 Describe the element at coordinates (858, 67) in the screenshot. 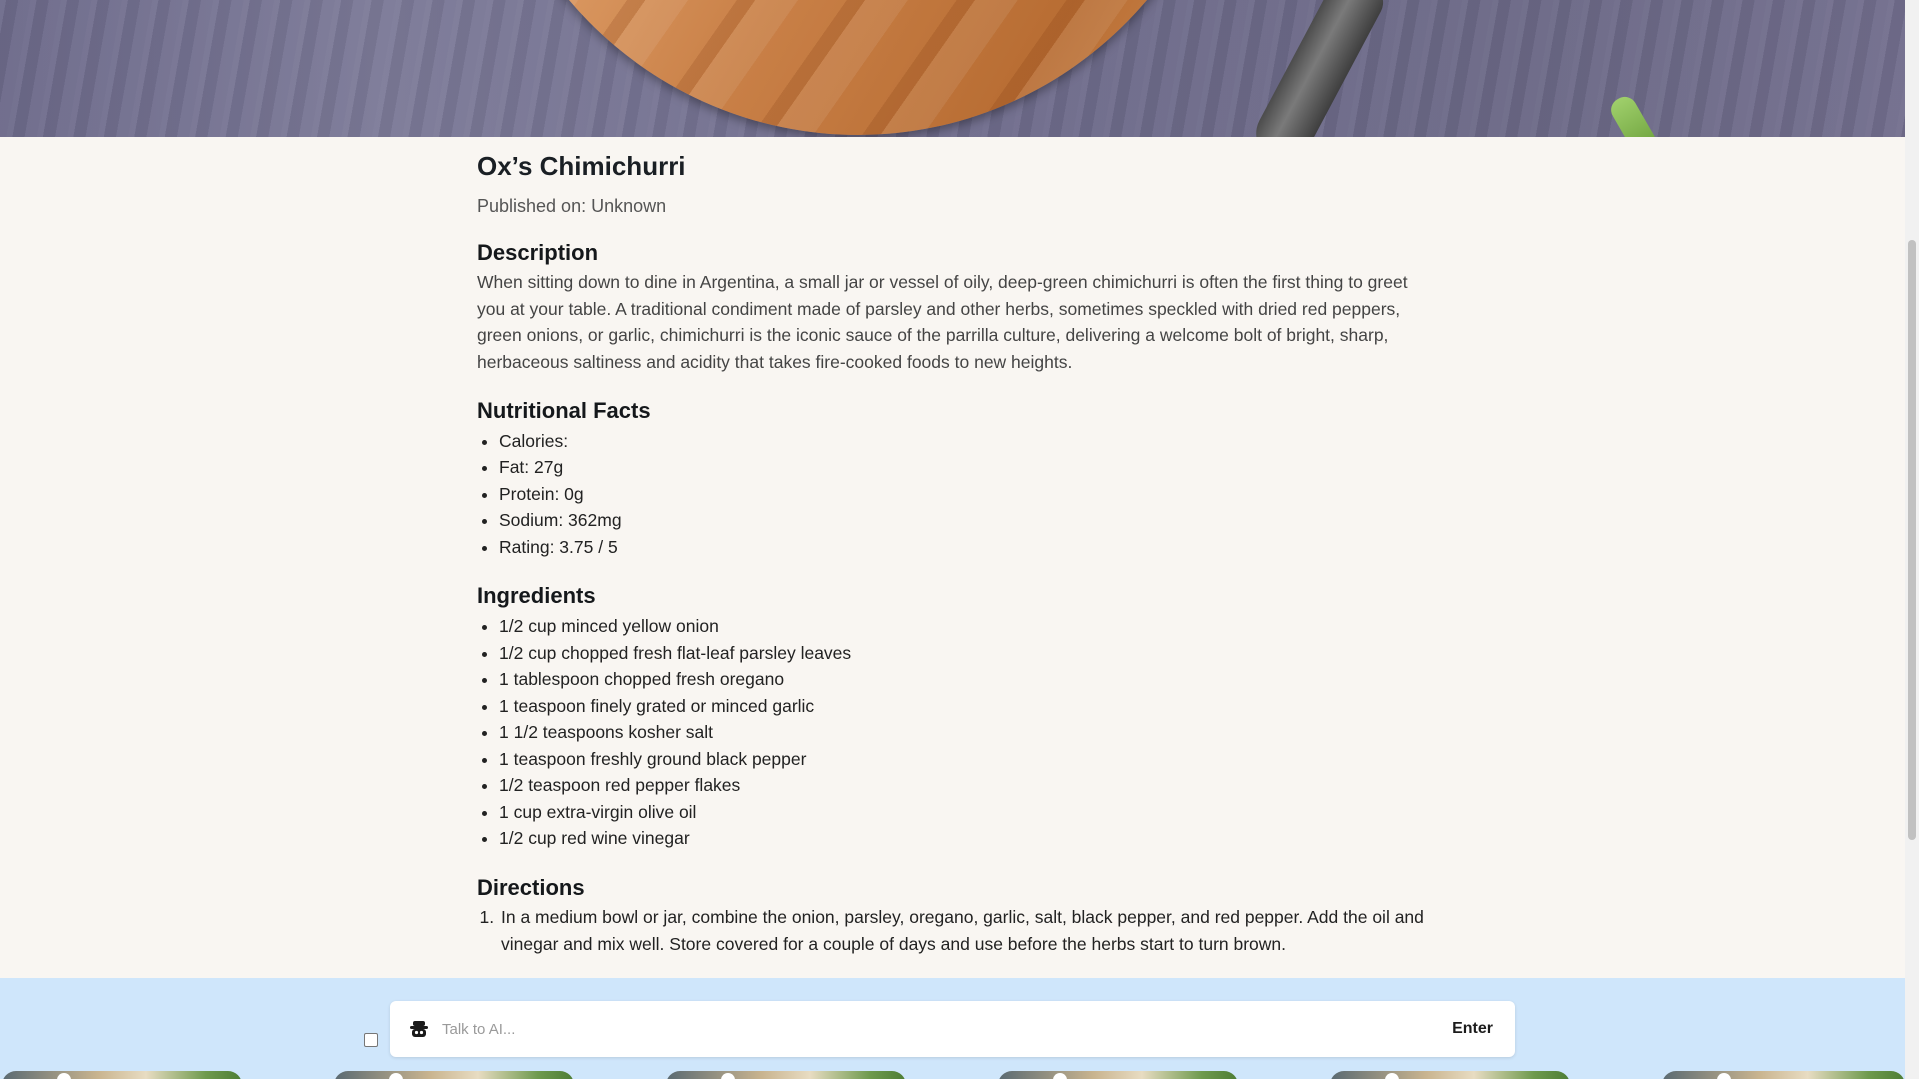

I see `cutting-board` at that location.